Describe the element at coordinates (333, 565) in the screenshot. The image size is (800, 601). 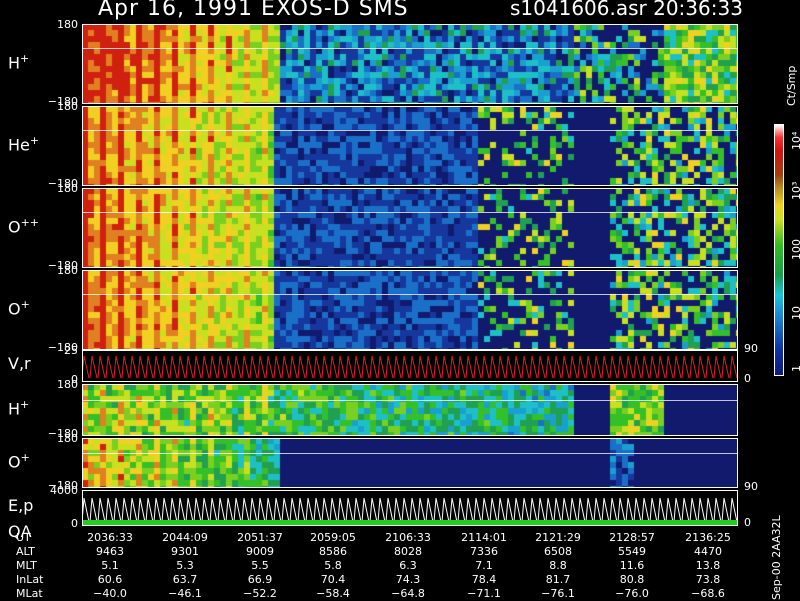
I see `axis-value: 5.8` at that location.